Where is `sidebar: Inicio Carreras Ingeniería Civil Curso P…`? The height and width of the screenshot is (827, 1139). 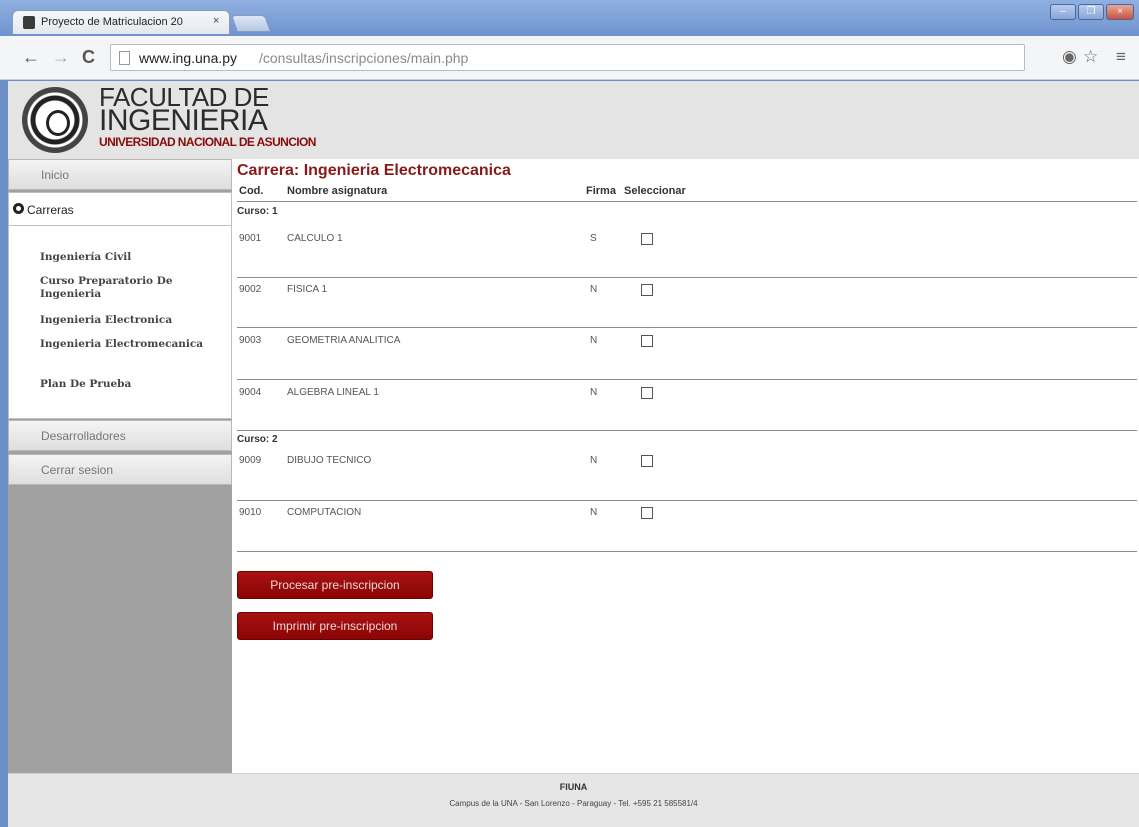
sidebar: Inicio Carreras Ingeniería Civil Curso P… is located at coordinates (120, 466).